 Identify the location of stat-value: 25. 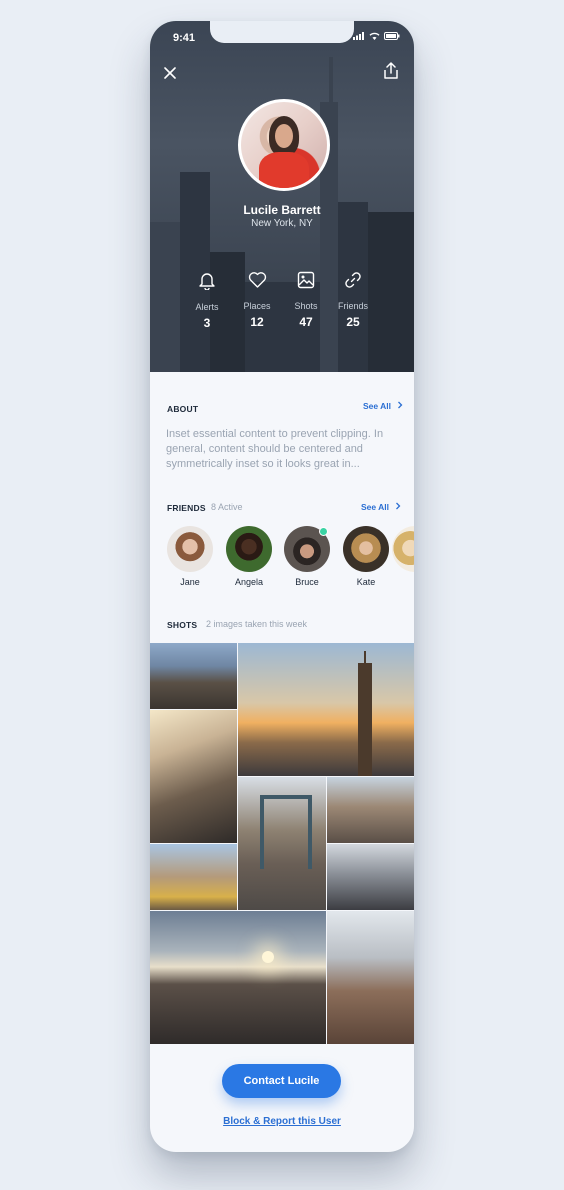
(353, 322).